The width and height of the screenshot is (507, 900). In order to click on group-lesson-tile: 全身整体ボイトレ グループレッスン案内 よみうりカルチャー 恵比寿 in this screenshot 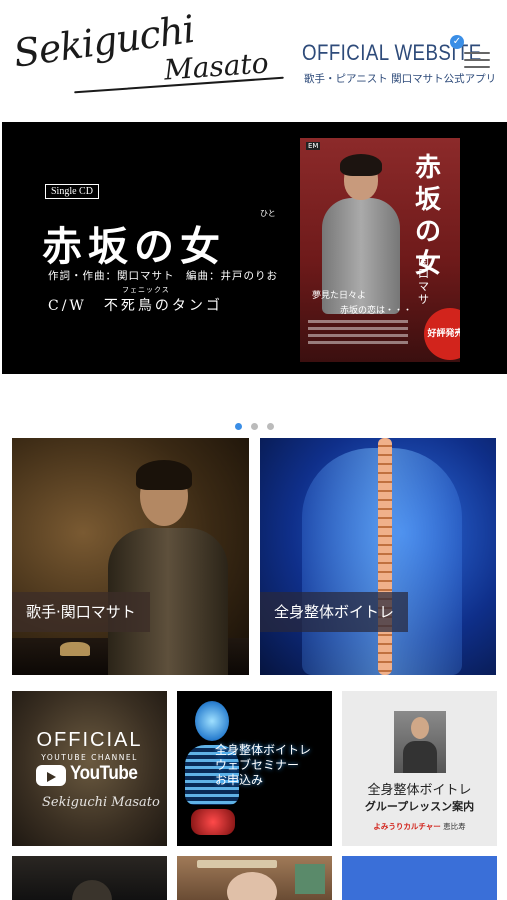, I will do `click(419, 768)`.